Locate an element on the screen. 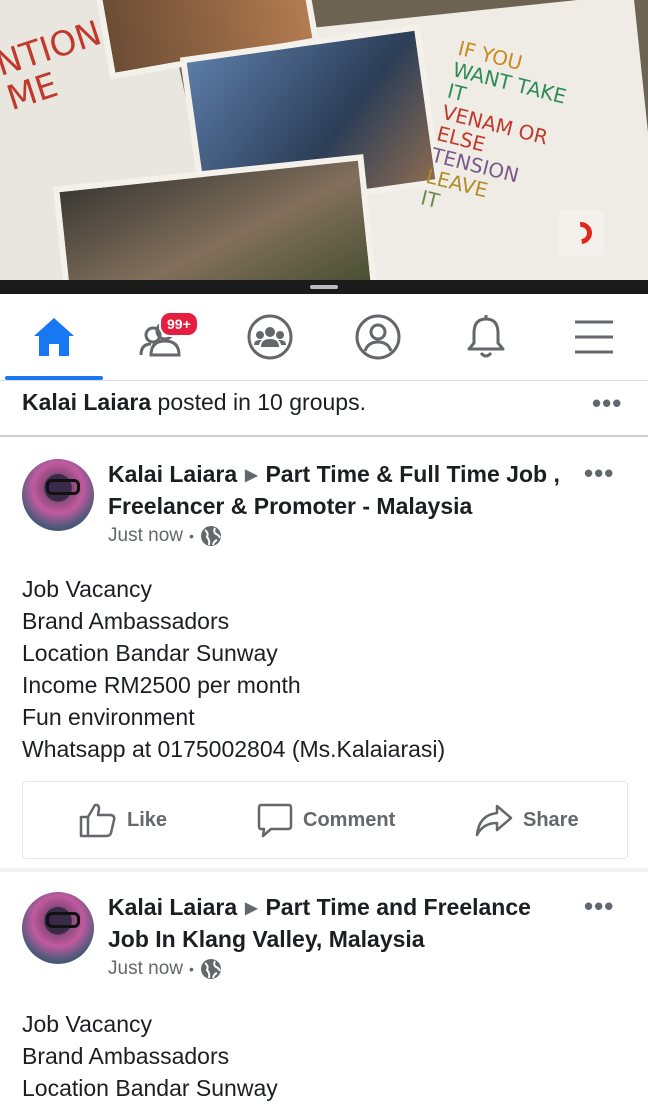 The height and width of the screenshot is (1104, 648). home-icon is located at coordinates (54, 337).